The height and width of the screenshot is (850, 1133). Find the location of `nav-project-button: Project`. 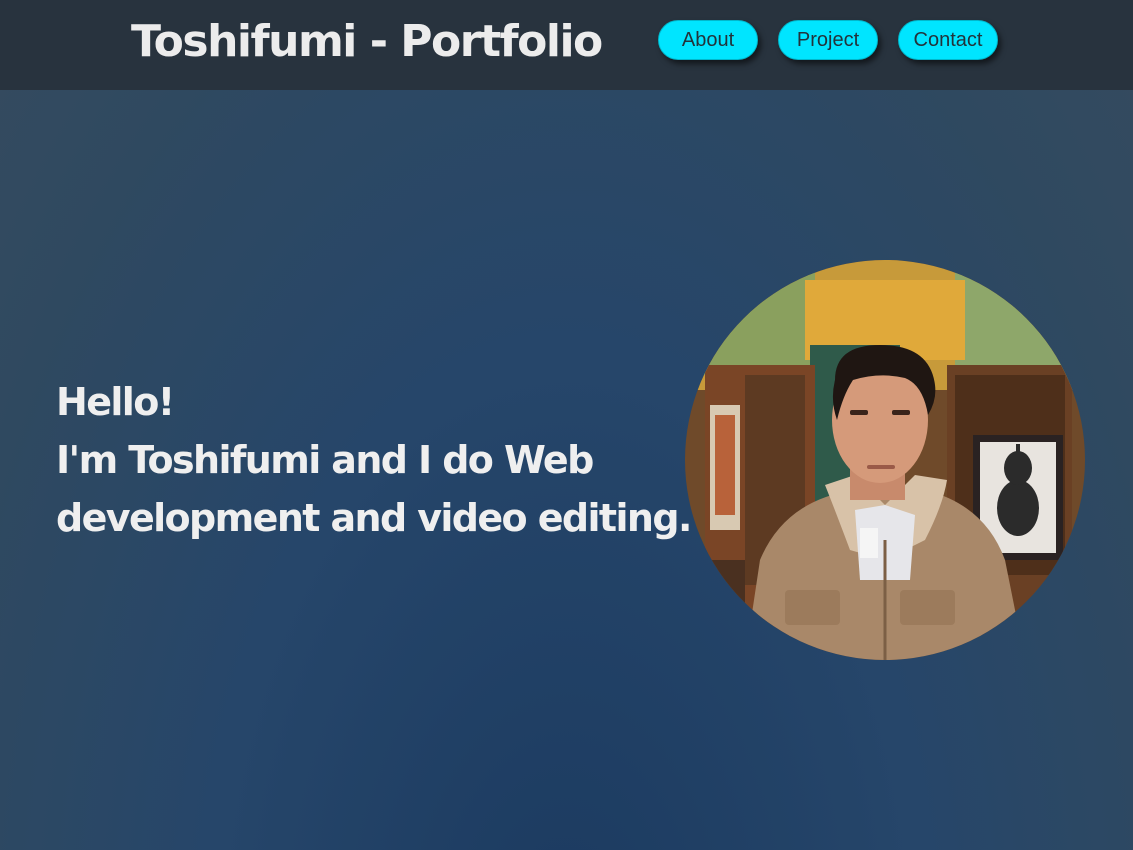

nav-project-button: Project is located at coordinates (828, 40).